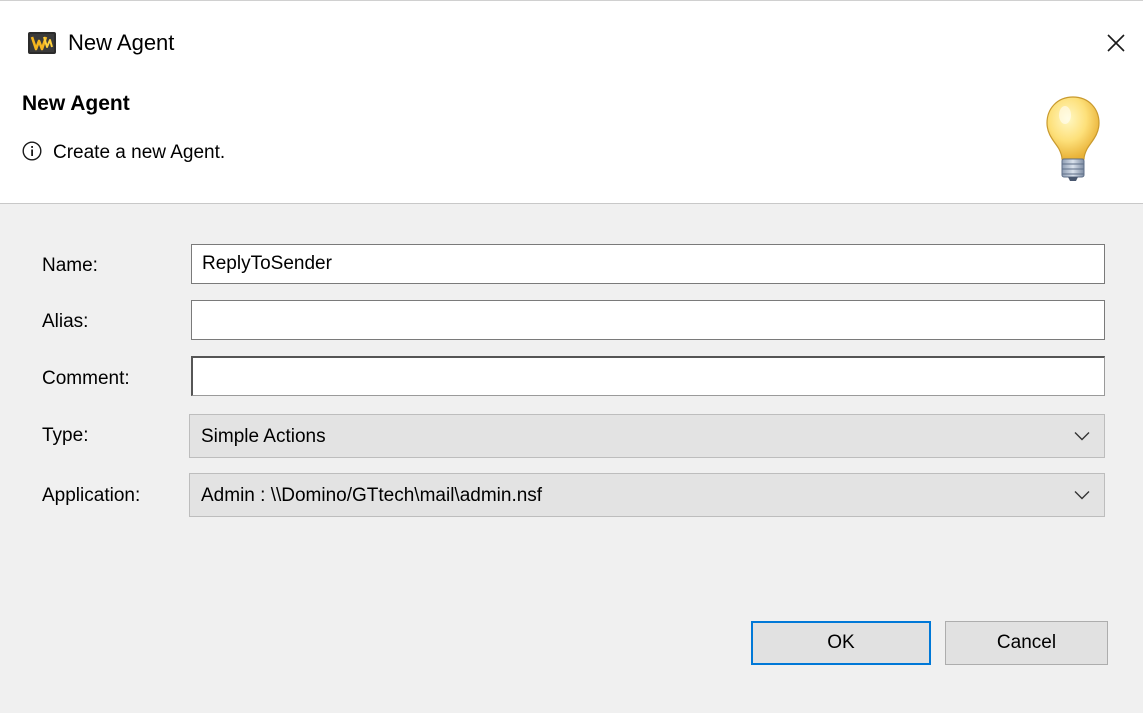  I want to click on title-bar: New Agent, so click(571, 40).